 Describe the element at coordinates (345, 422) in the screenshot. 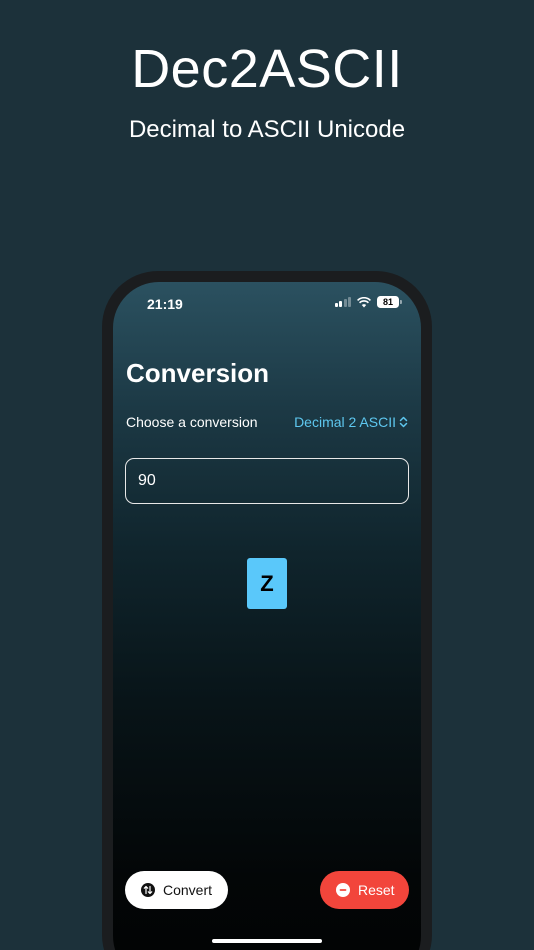

I see `conversion-picker-value: Decimal 2 ASCII` at that location.